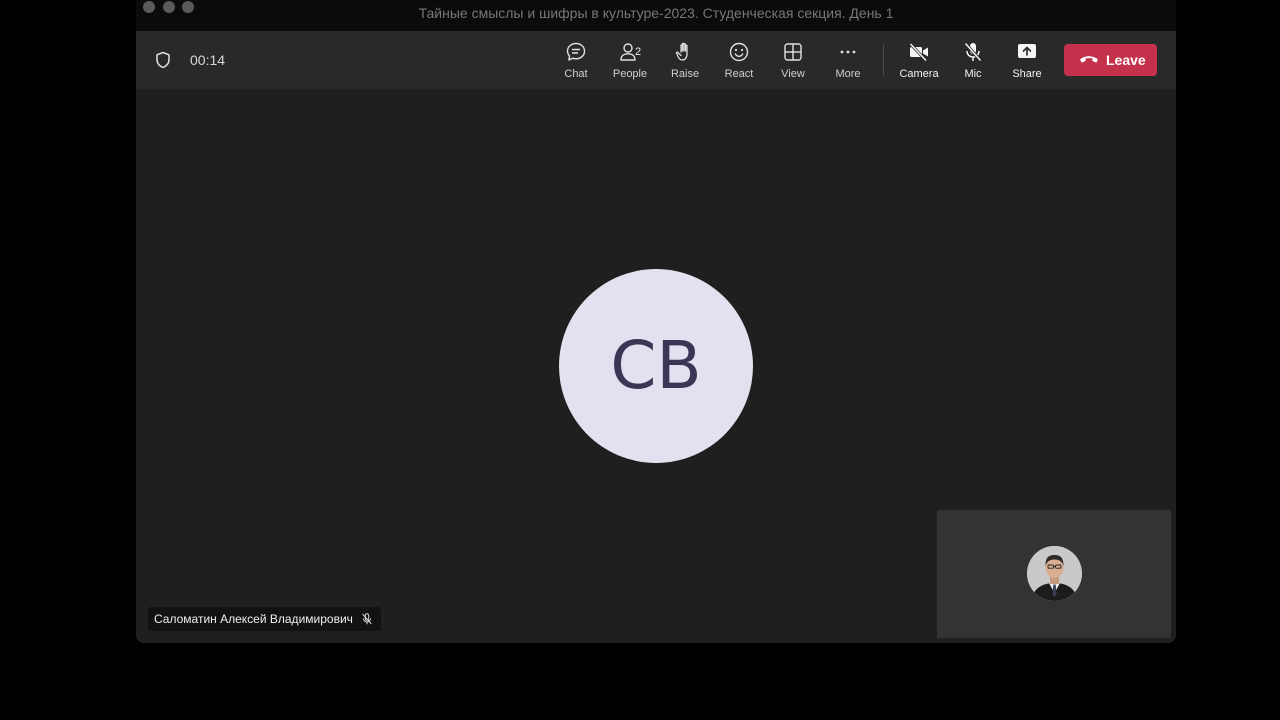 The width and height of the screenshot is (1280, 720). What do you see at coordinates (1027, 74) in the screenshot?
I see `share-label: Share` at bounding box center [1027, 74].